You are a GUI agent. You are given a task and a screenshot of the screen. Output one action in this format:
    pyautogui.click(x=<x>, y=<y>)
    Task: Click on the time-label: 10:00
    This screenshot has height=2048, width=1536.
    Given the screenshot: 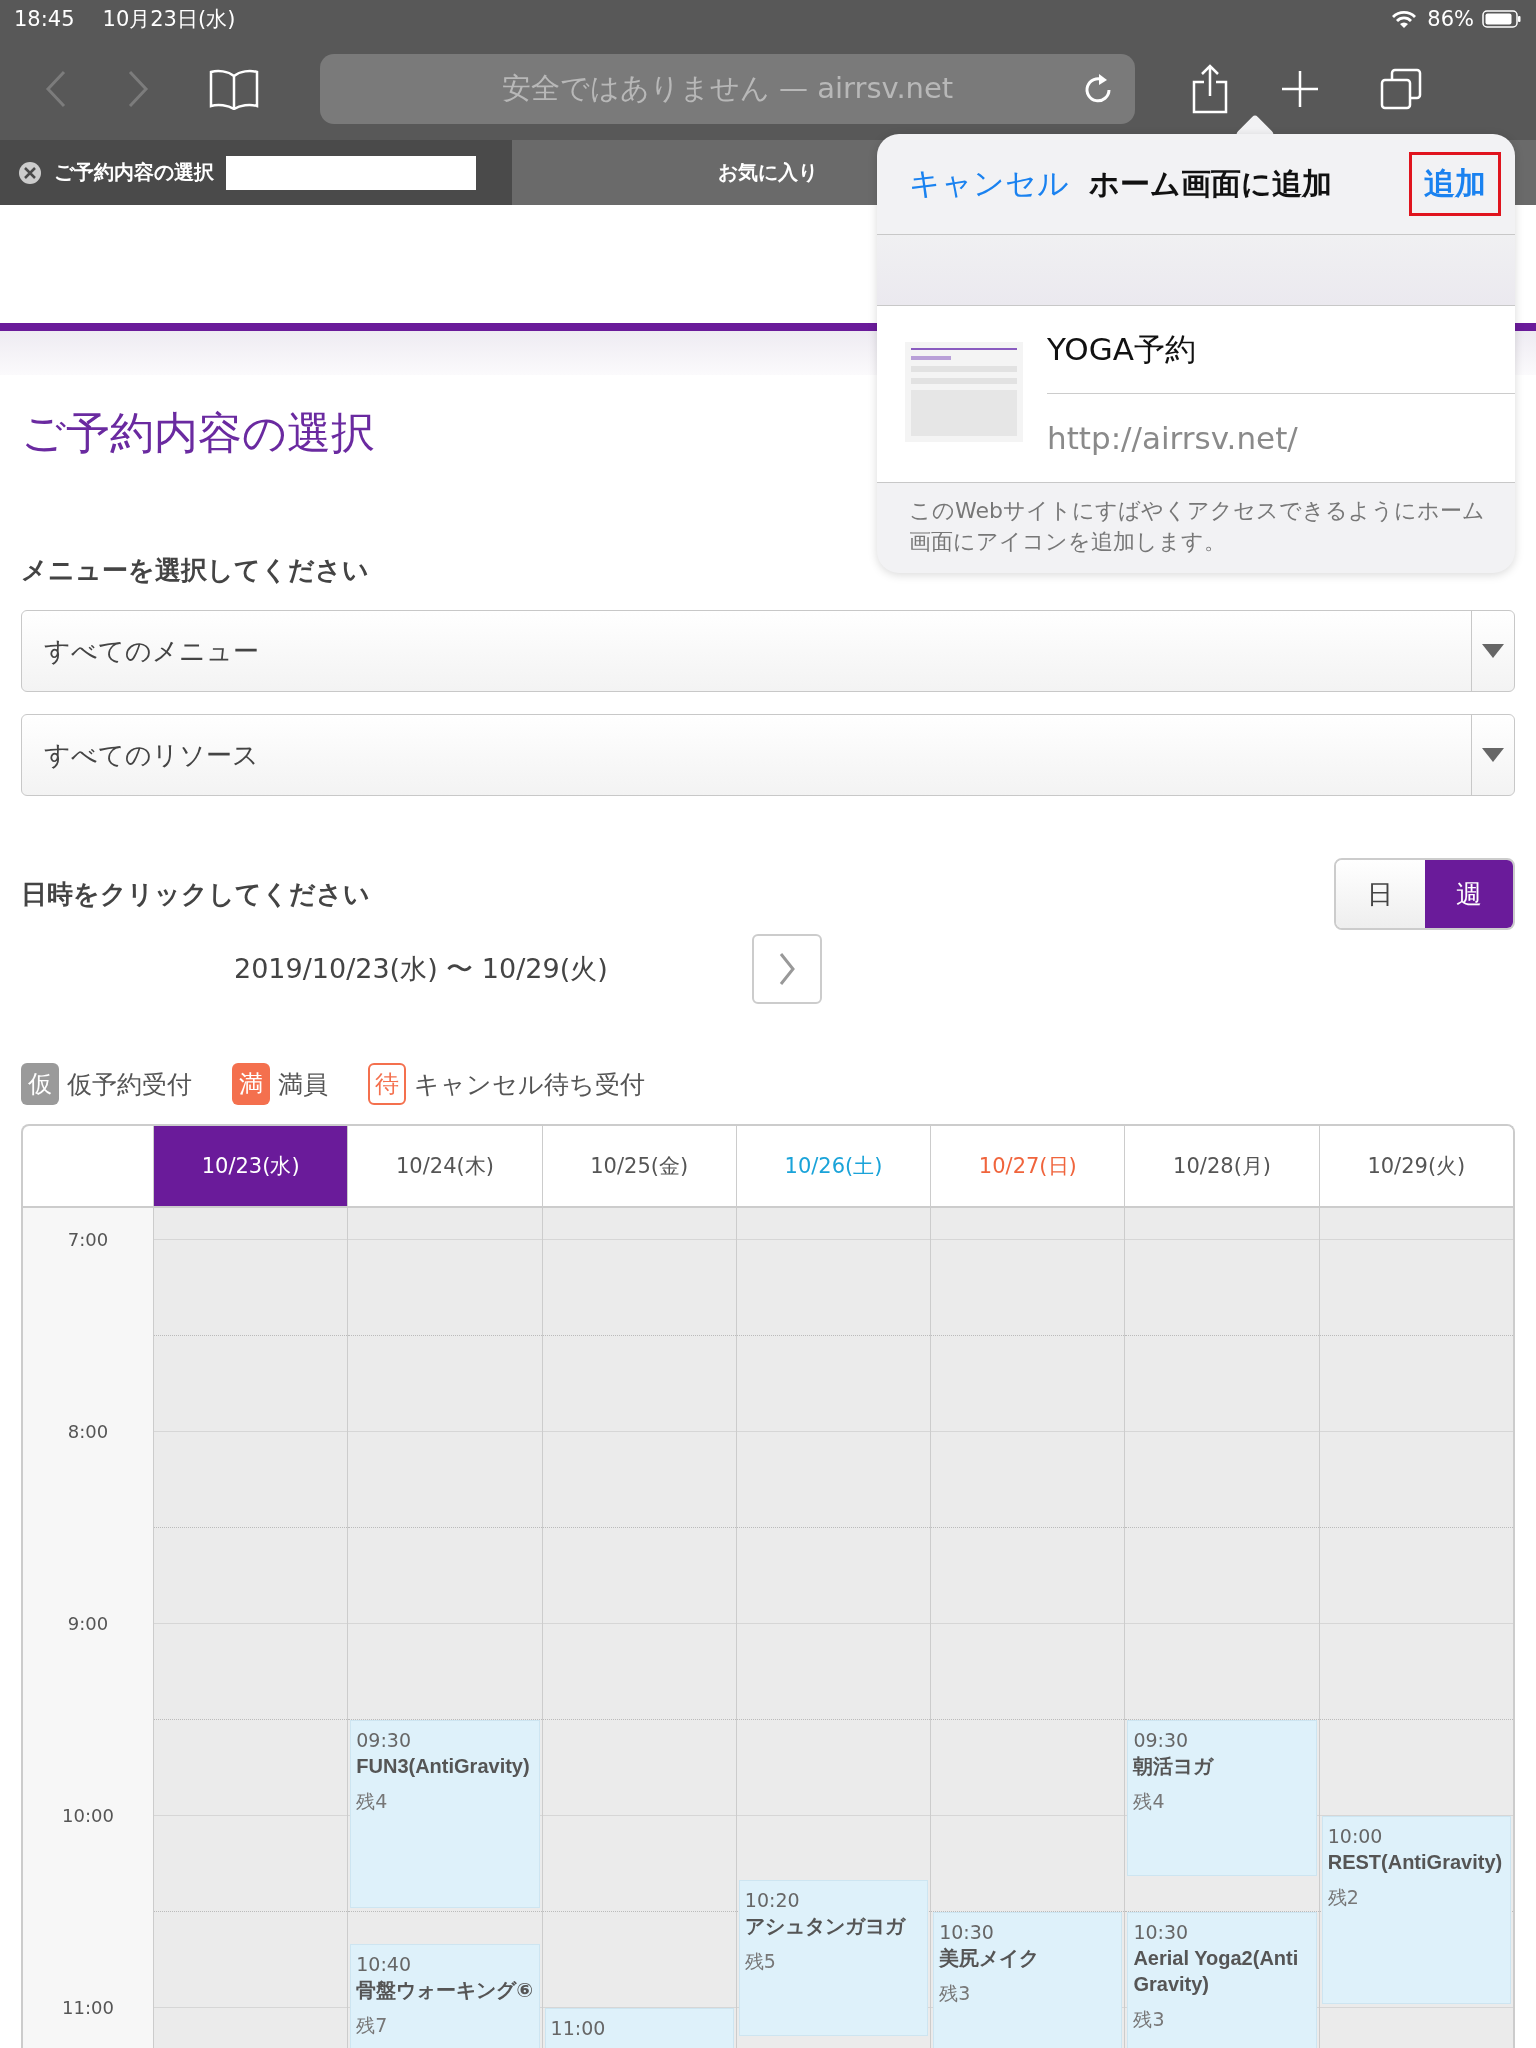 What is the action you would take?
    pyautogui.click(x=88, y=1816)
    